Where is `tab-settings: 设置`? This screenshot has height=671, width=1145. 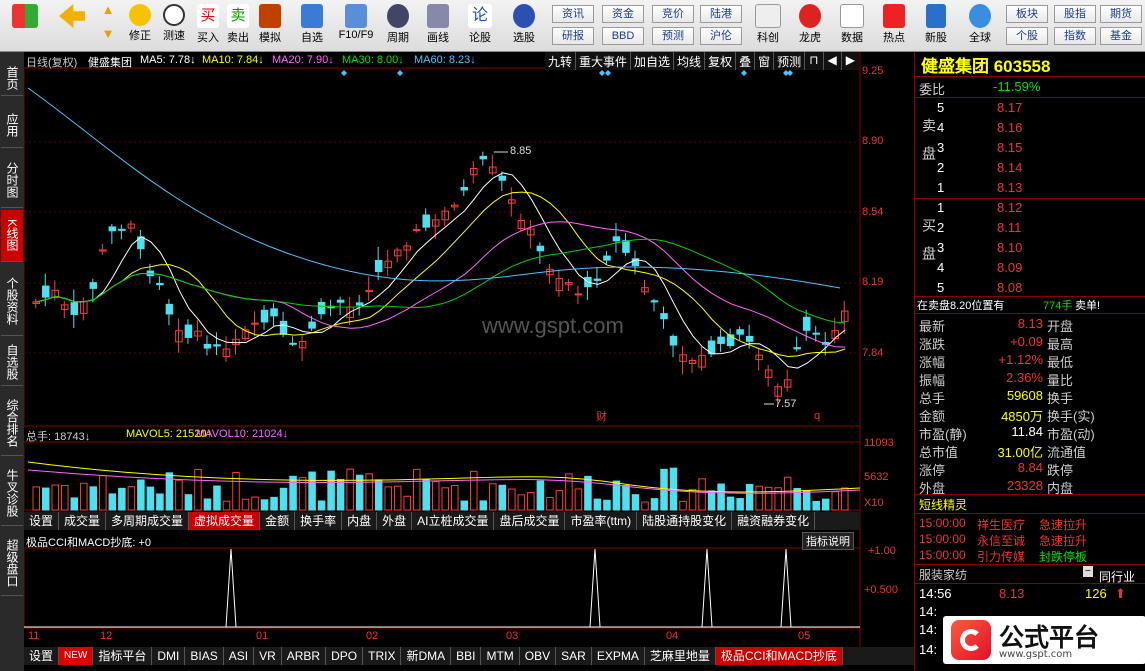 tab-settings: 设置 is located at coordinates (42, 521).